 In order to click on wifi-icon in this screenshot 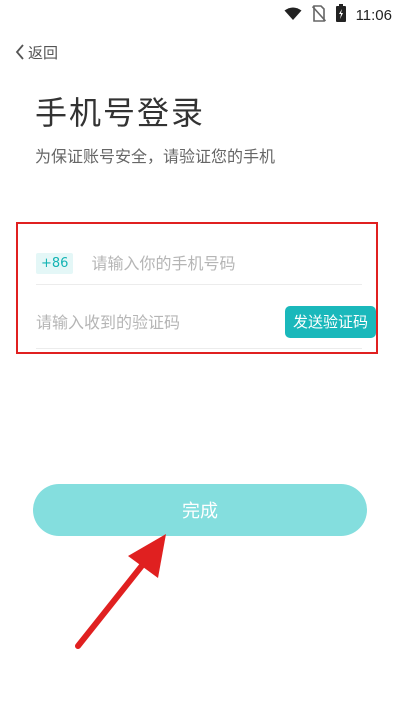, I will do `click(293, 15)`.